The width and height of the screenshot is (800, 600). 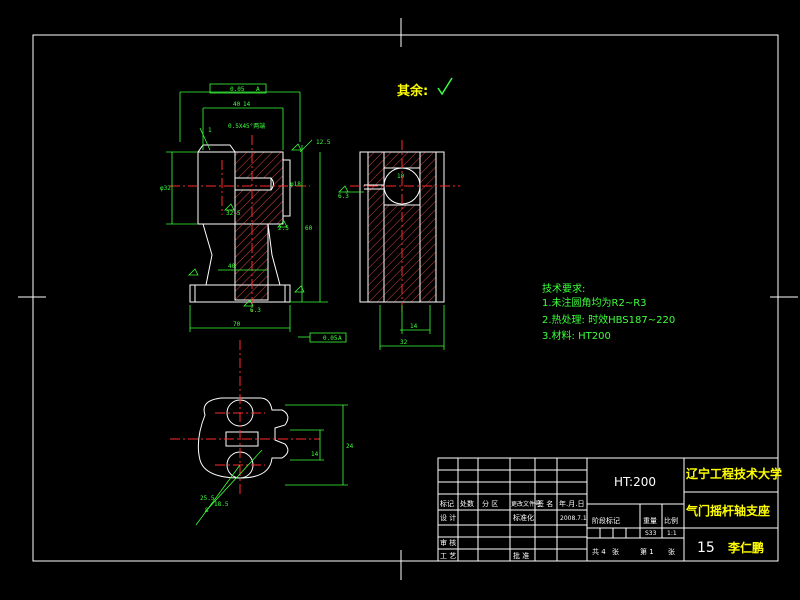 I want to click on header-date: 年.月.日, so click(x=571, y=503).